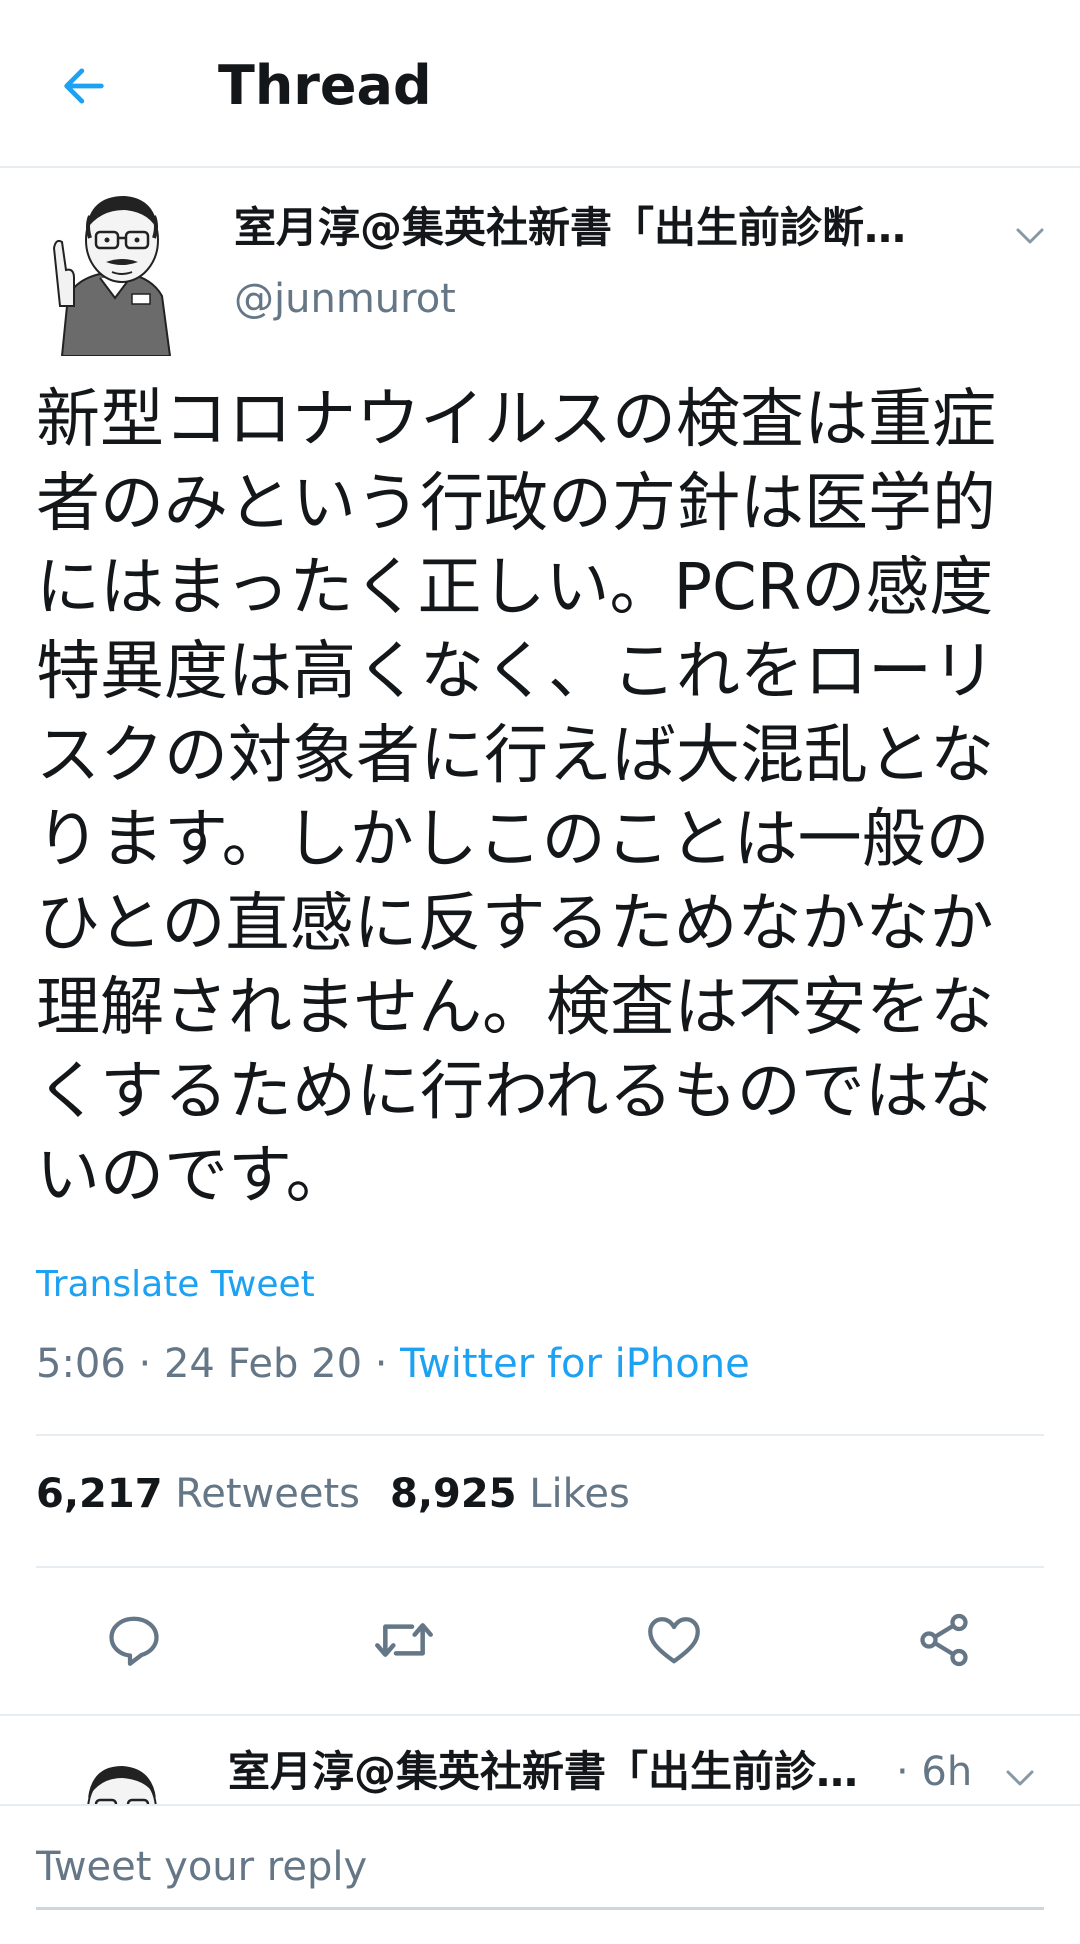 This screenshot has width=1080, height=1944. I want to click on reply-menu-button, so click(1020, 1778).